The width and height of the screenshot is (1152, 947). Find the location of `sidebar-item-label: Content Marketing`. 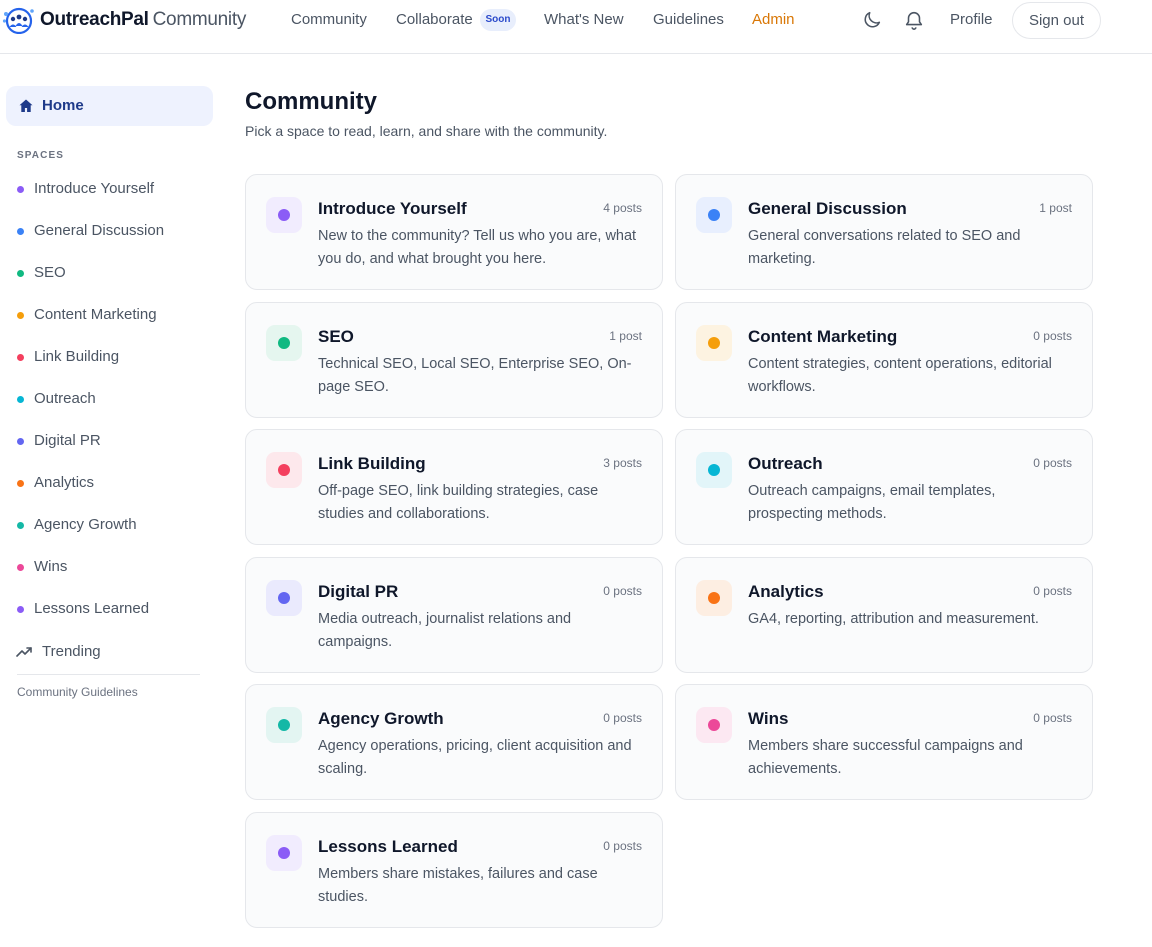

sidebar-item-label: Content Marketing is located at coordinates (95, 314).